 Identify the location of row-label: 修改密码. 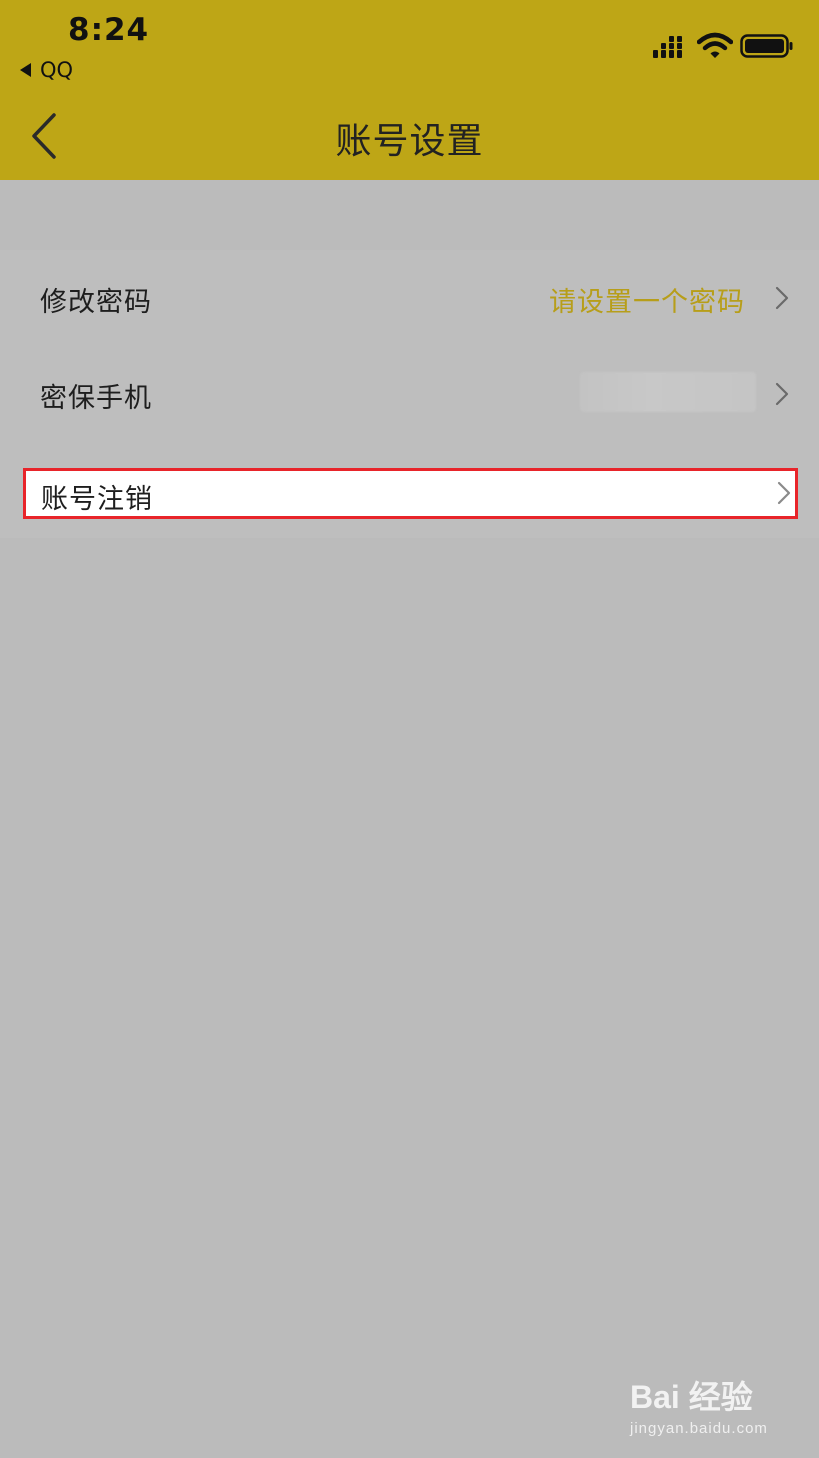
(96, 302).